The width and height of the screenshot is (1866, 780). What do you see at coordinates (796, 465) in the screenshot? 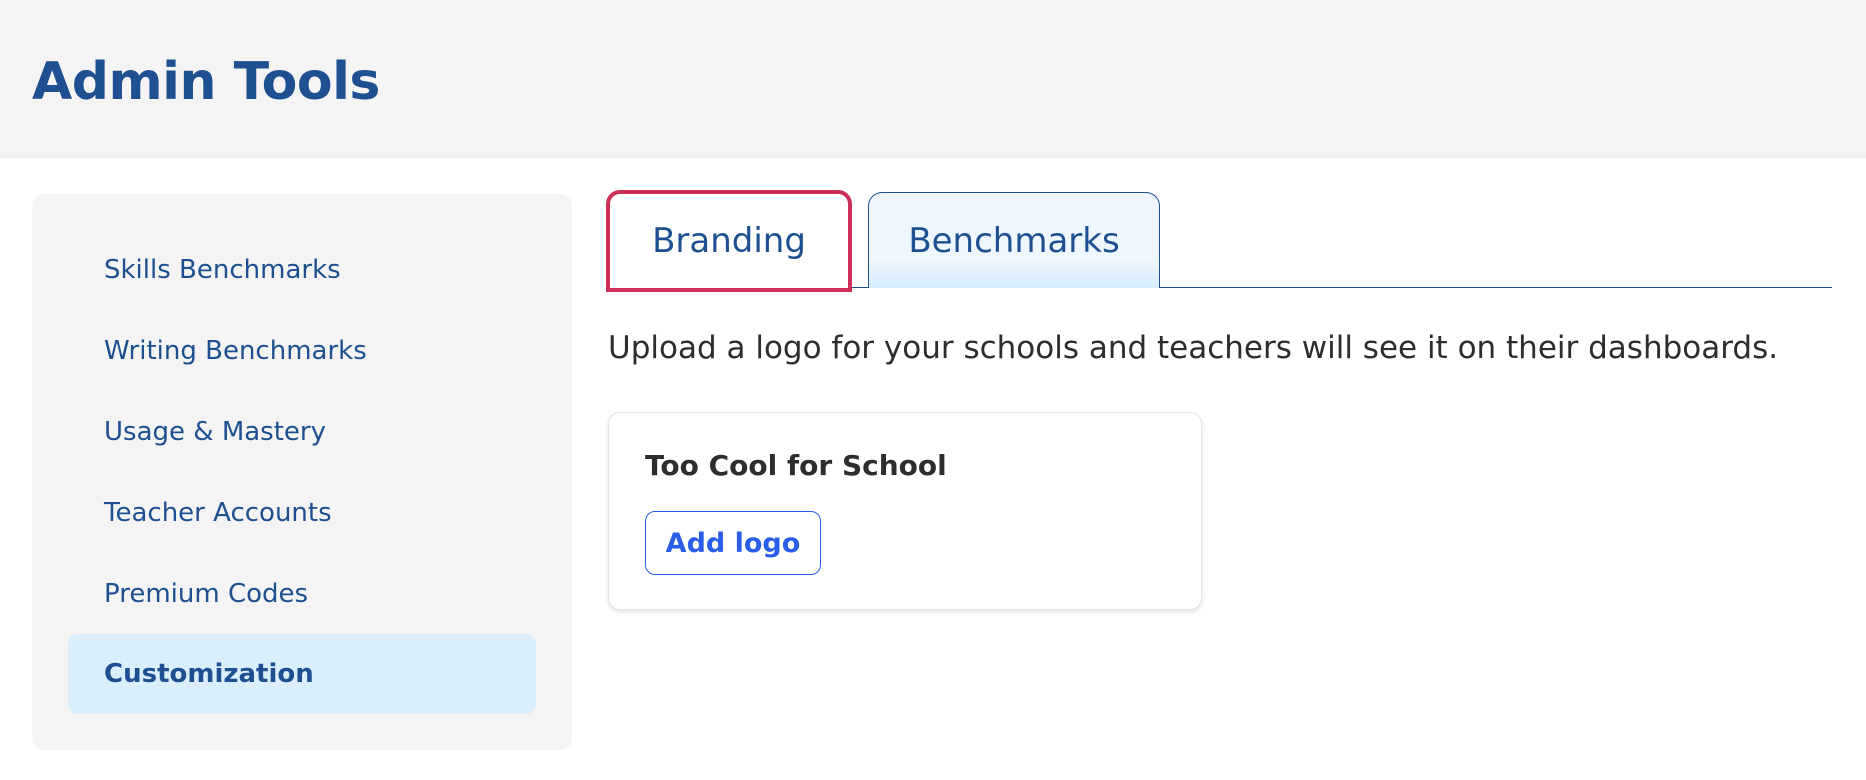
I see `school-name: Too Cool for School` at bounding box center [796, 465].